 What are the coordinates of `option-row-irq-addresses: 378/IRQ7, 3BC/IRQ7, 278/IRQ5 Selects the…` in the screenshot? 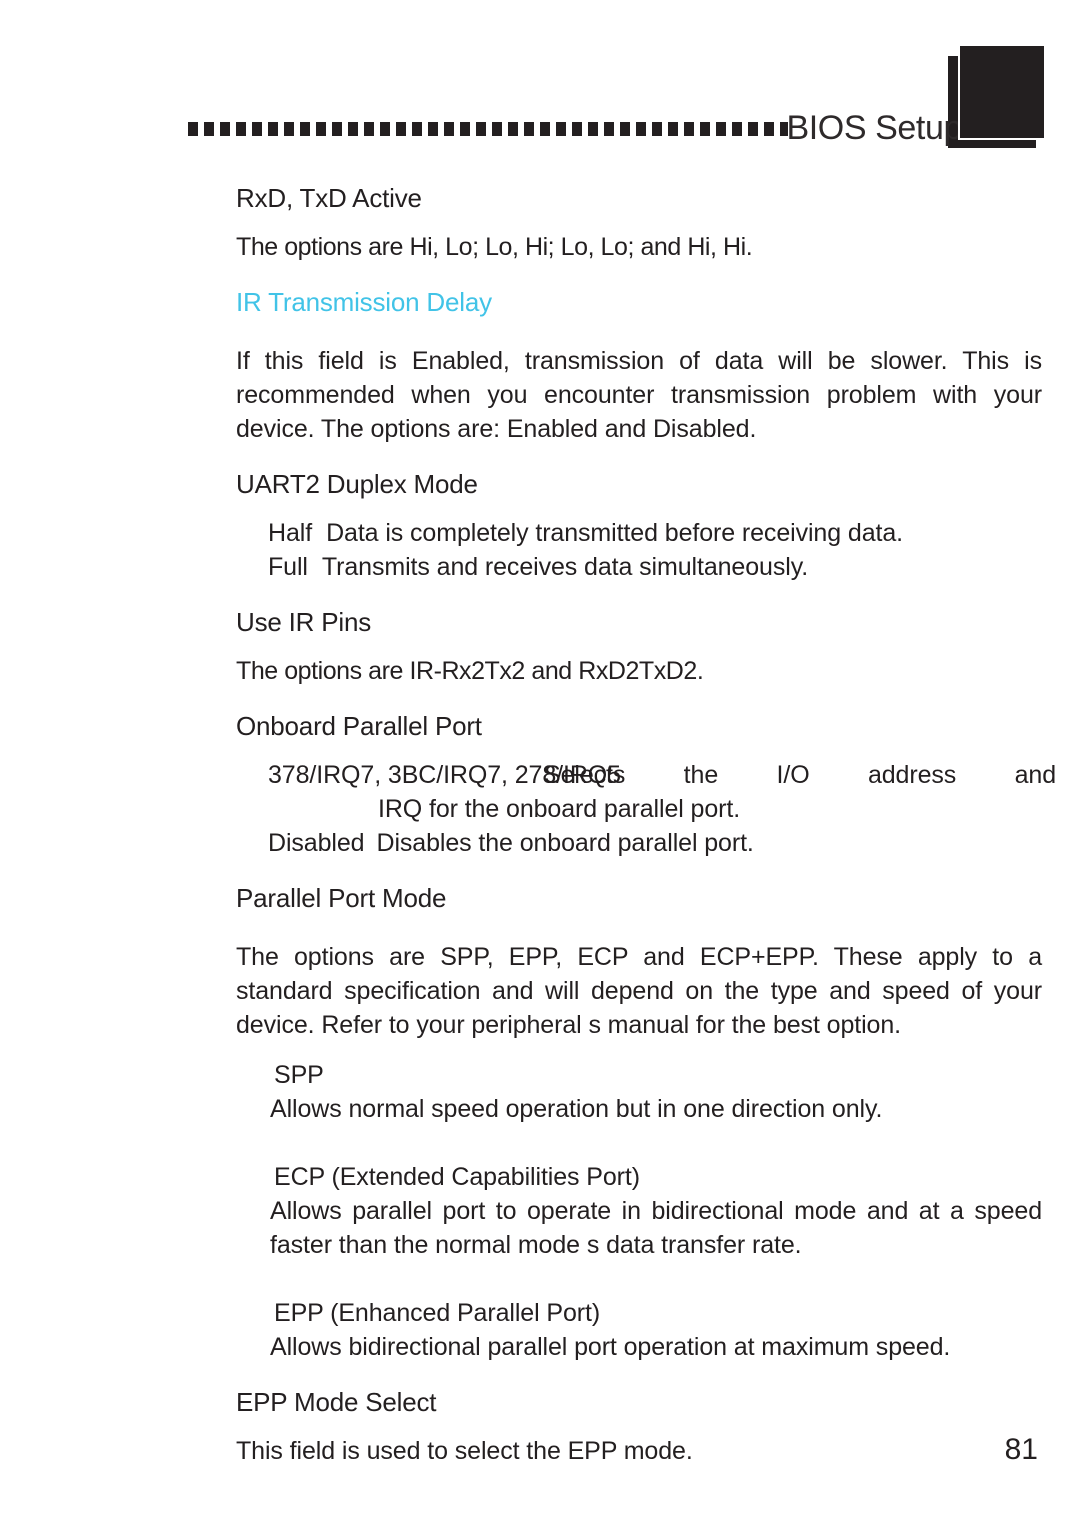 It's located at (663, 775).